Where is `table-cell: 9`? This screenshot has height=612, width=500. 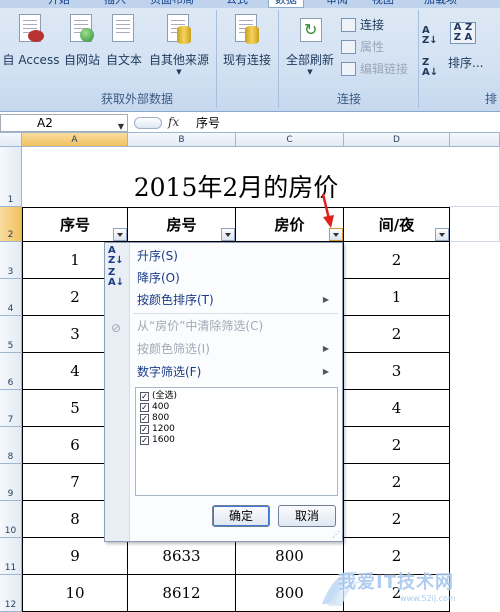
table-cell: 9 is located at coordinates (75, 556).